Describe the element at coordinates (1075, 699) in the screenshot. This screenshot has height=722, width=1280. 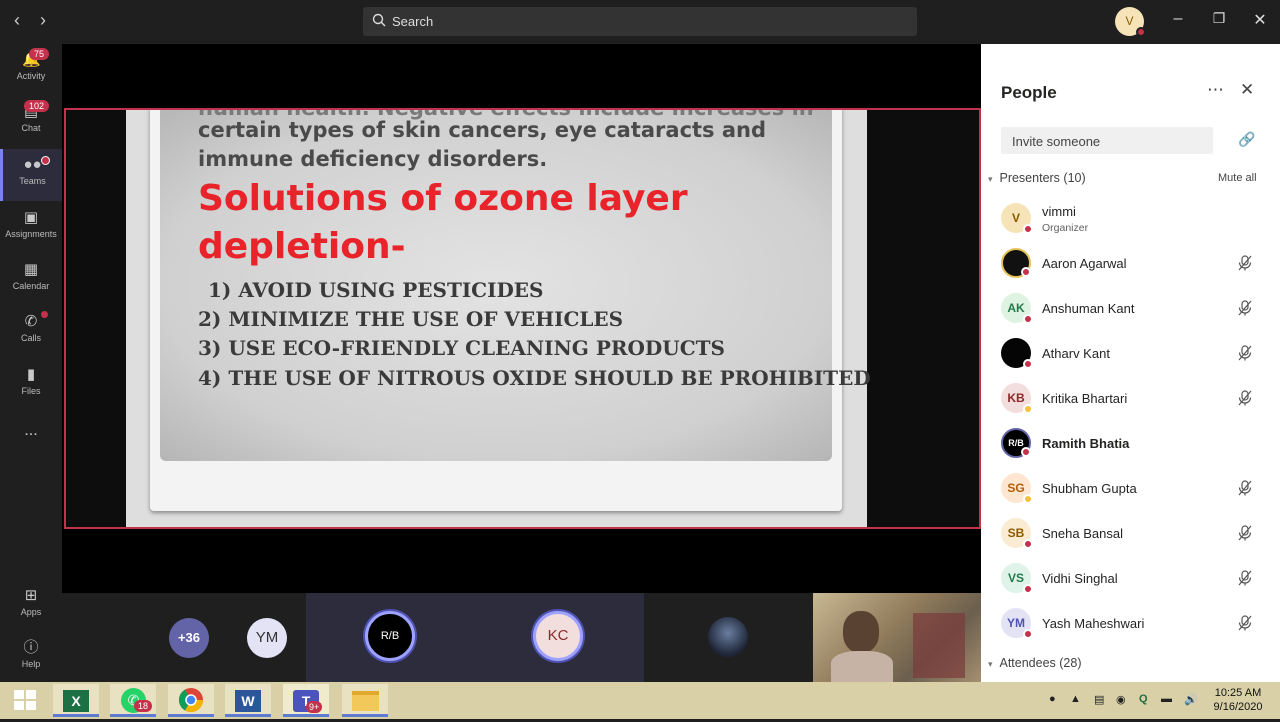
I see `network-icon: ▲` at that location.